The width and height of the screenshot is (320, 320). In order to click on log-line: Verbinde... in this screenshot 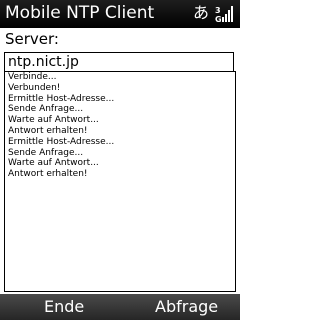, I will do `click(32, 77)`.